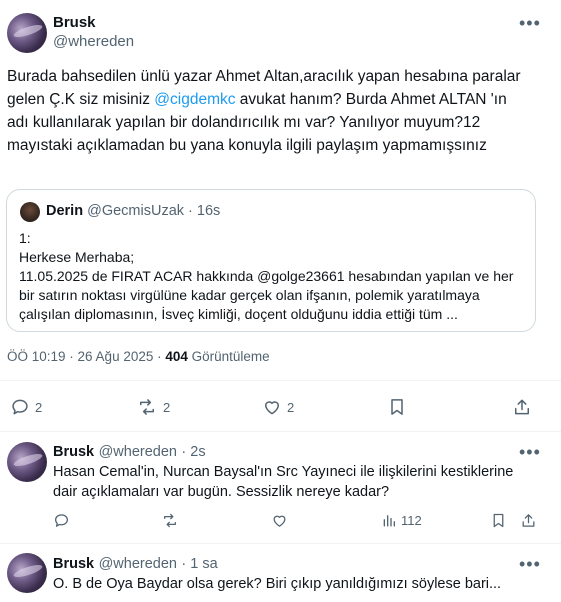  I want to click on repost-button, so click(170, 520).